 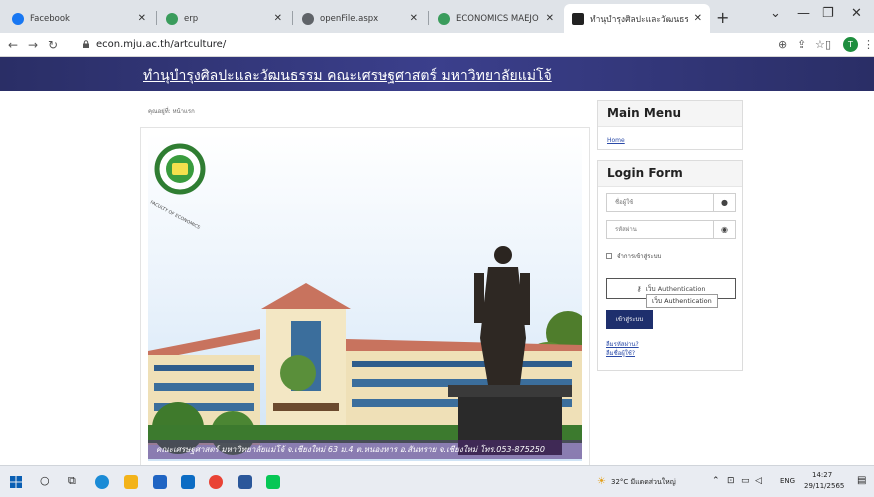 I want to click on store-icon, so click(x=160, y=482).